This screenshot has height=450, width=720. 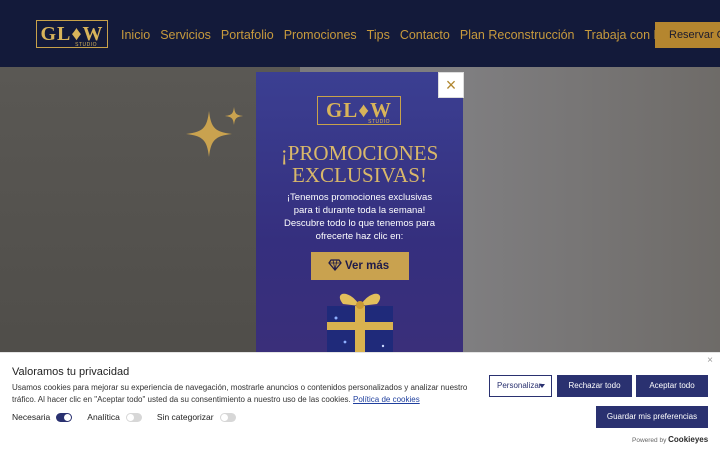 What do you see at coordinates (64, 417) in the screenshot?
I see `necesaria-switch` at bounding box center [64, 417].